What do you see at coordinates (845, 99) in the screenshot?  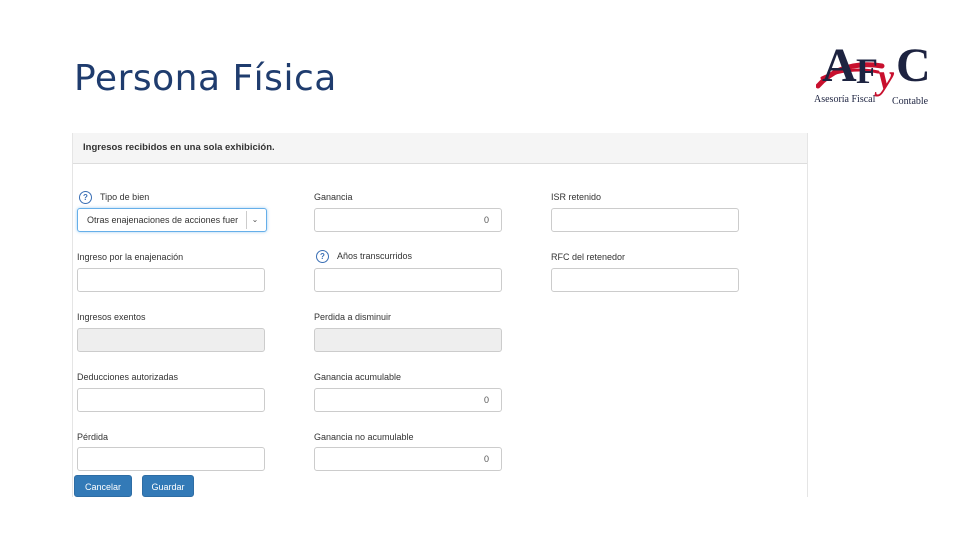 I see `logo-subtitle-left: Asesoría Fiscal` at bounding box center [845, 99].